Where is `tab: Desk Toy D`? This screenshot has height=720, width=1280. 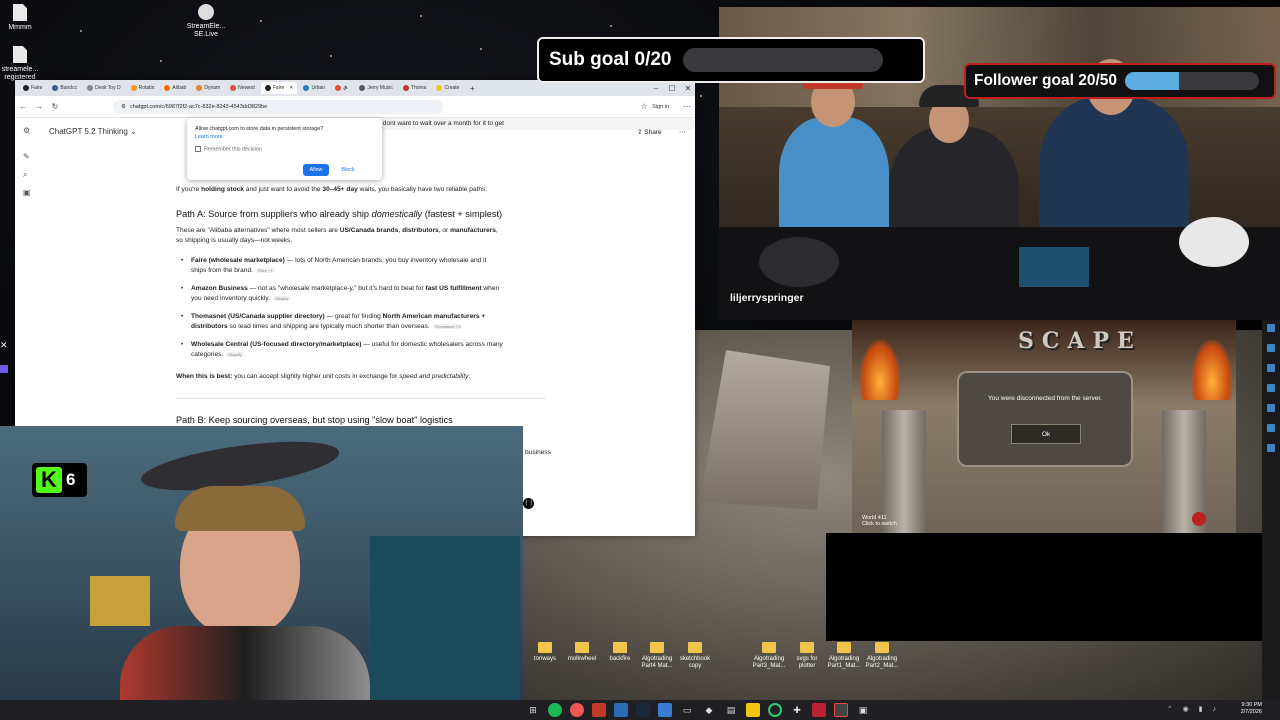
tab: Desk Toy D is located at coordinates (103, 88).